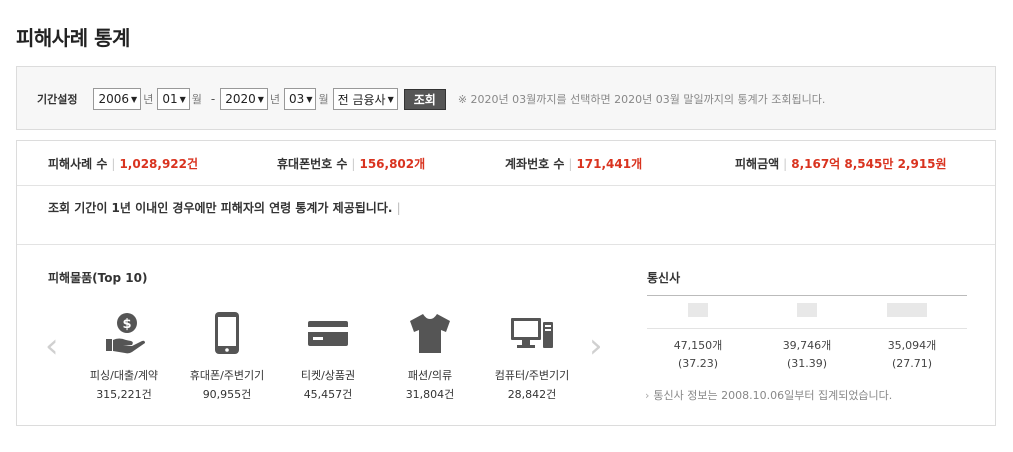  I want to click on prev-arrow-icon: ‹, so click(52, 346).